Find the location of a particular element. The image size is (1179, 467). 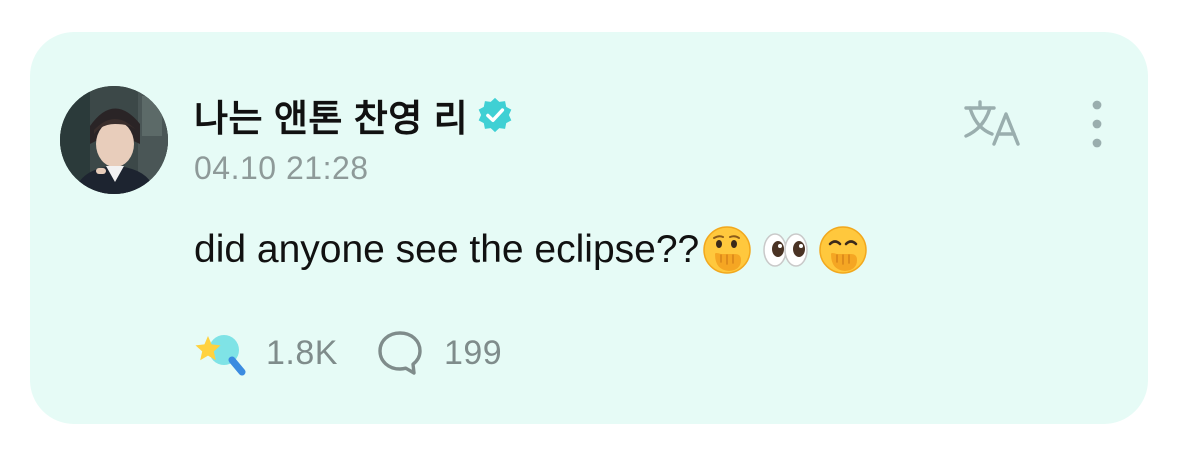

post-body: did anyone see the eclipse?? is located at coordinates (531, 250).